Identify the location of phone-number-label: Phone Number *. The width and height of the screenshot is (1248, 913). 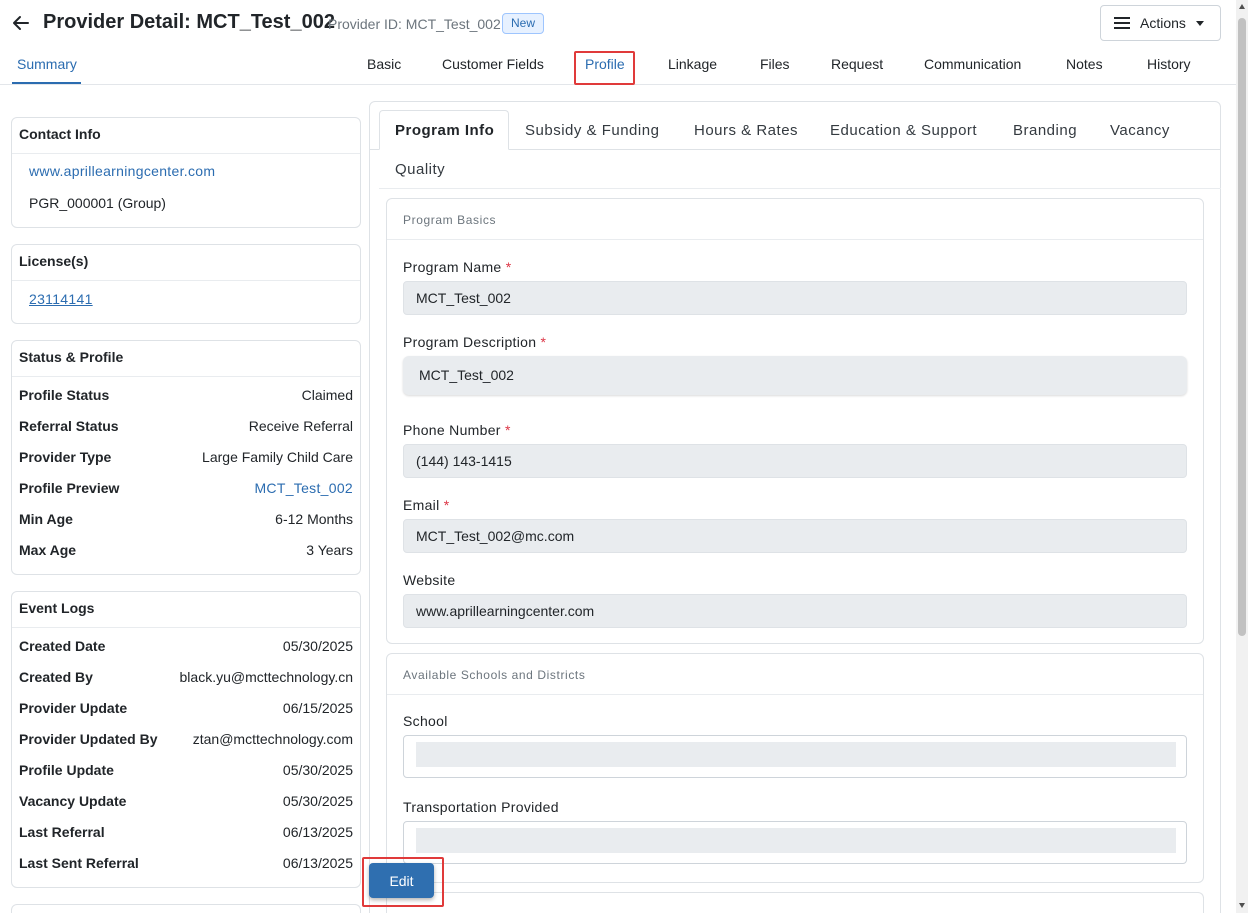
(457, 430).